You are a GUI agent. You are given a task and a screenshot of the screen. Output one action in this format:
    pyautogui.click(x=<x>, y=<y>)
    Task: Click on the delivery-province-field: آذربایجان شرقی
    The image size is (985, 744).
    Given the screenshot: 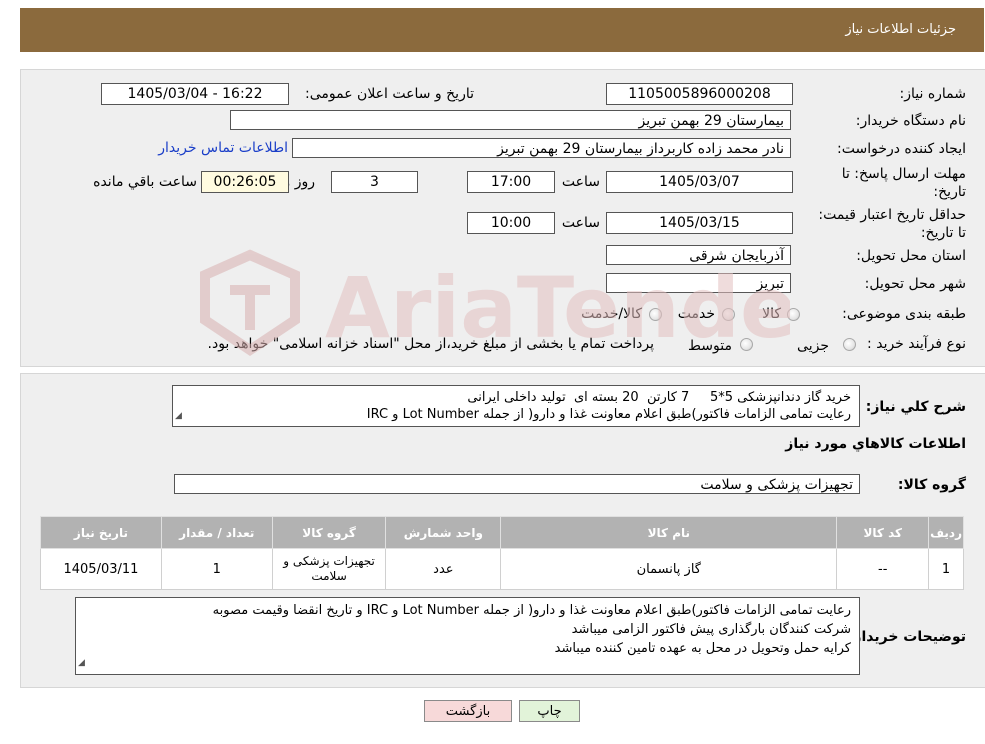 What is the action you would take?
    pyautogui.click(x=698, y=255)
    